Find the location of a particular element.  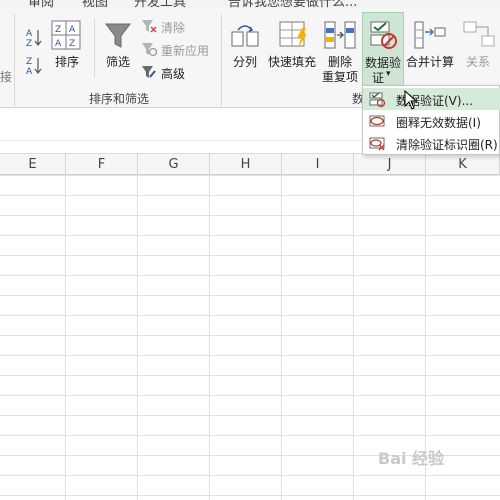

sort-button: 排序 is located at coordinates (67, 61).